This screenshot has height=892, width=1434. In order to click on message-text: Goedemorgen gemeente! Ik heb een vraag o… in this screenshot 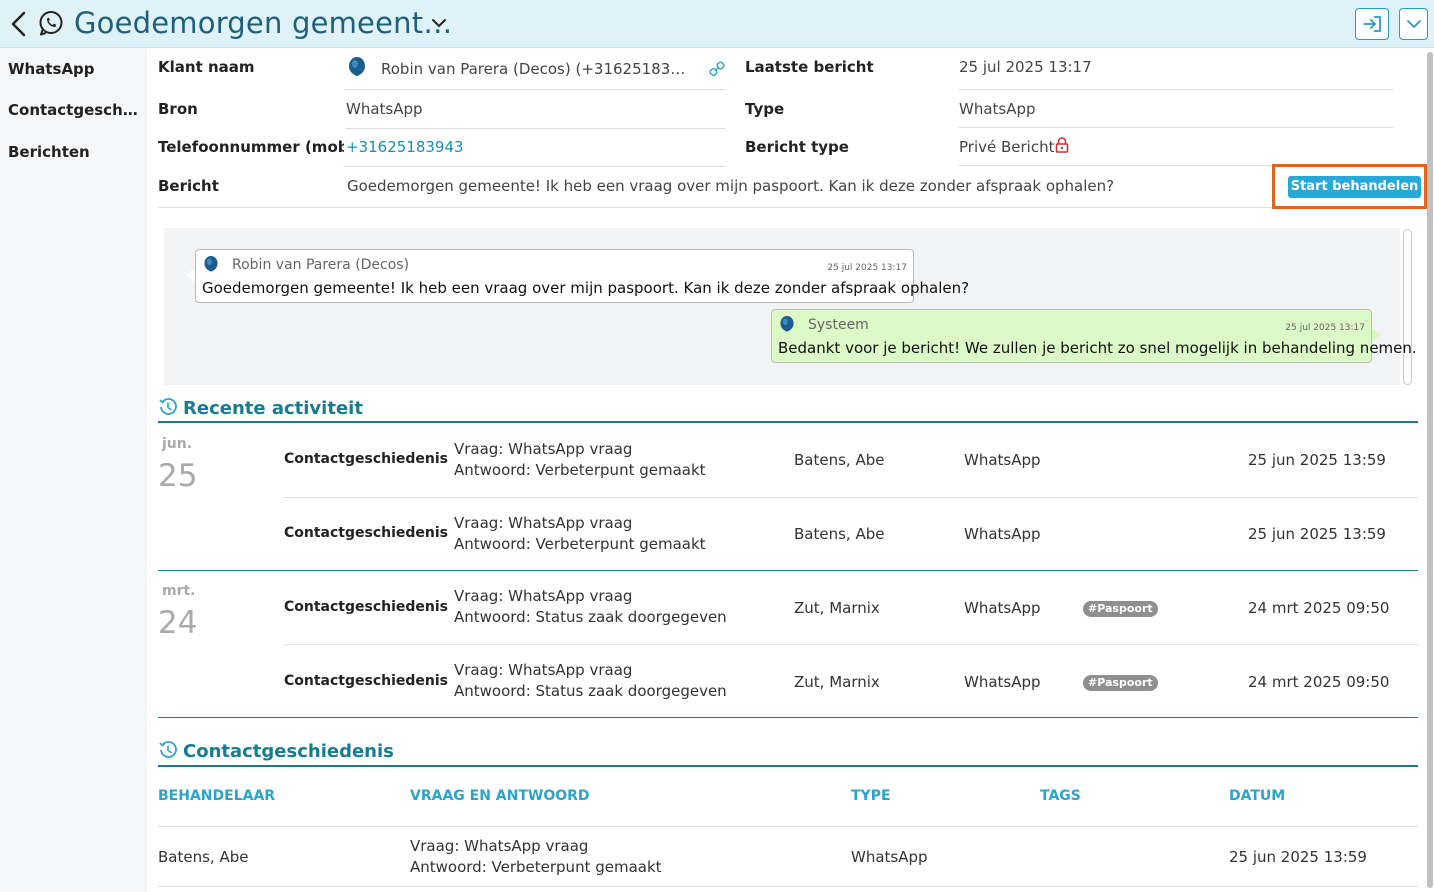, I will do `click(586, 288)`.